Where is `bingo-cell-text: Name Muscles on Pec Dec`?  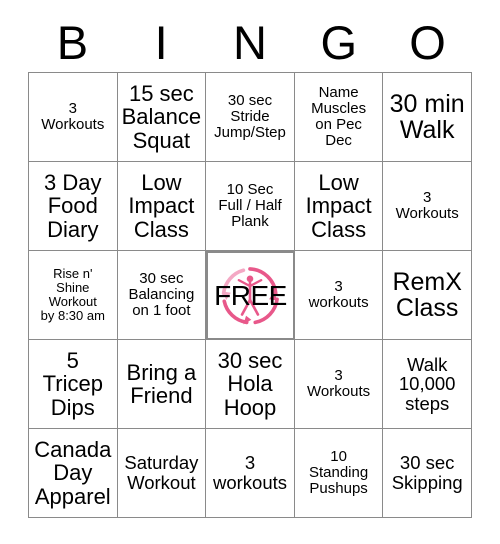 bingo-cell-text: Name Muscles on Pec Dec is located at coordinates (339, 116).